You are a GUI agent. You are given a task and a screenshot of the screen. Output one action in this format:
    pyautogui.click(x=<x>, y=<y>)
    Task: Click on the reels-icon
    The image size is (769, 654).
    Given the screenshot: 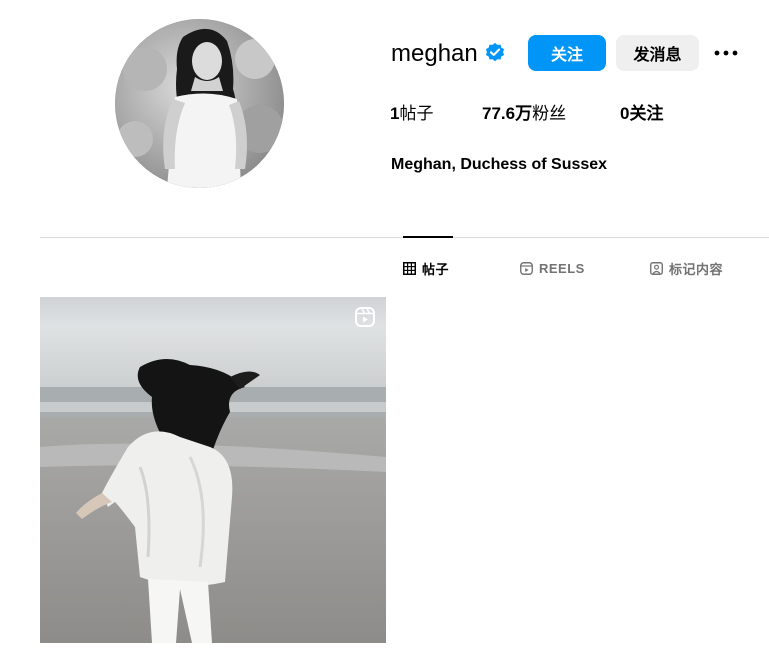 What is the action you would take?
    pyautogui.click(x=526, y=268)
    